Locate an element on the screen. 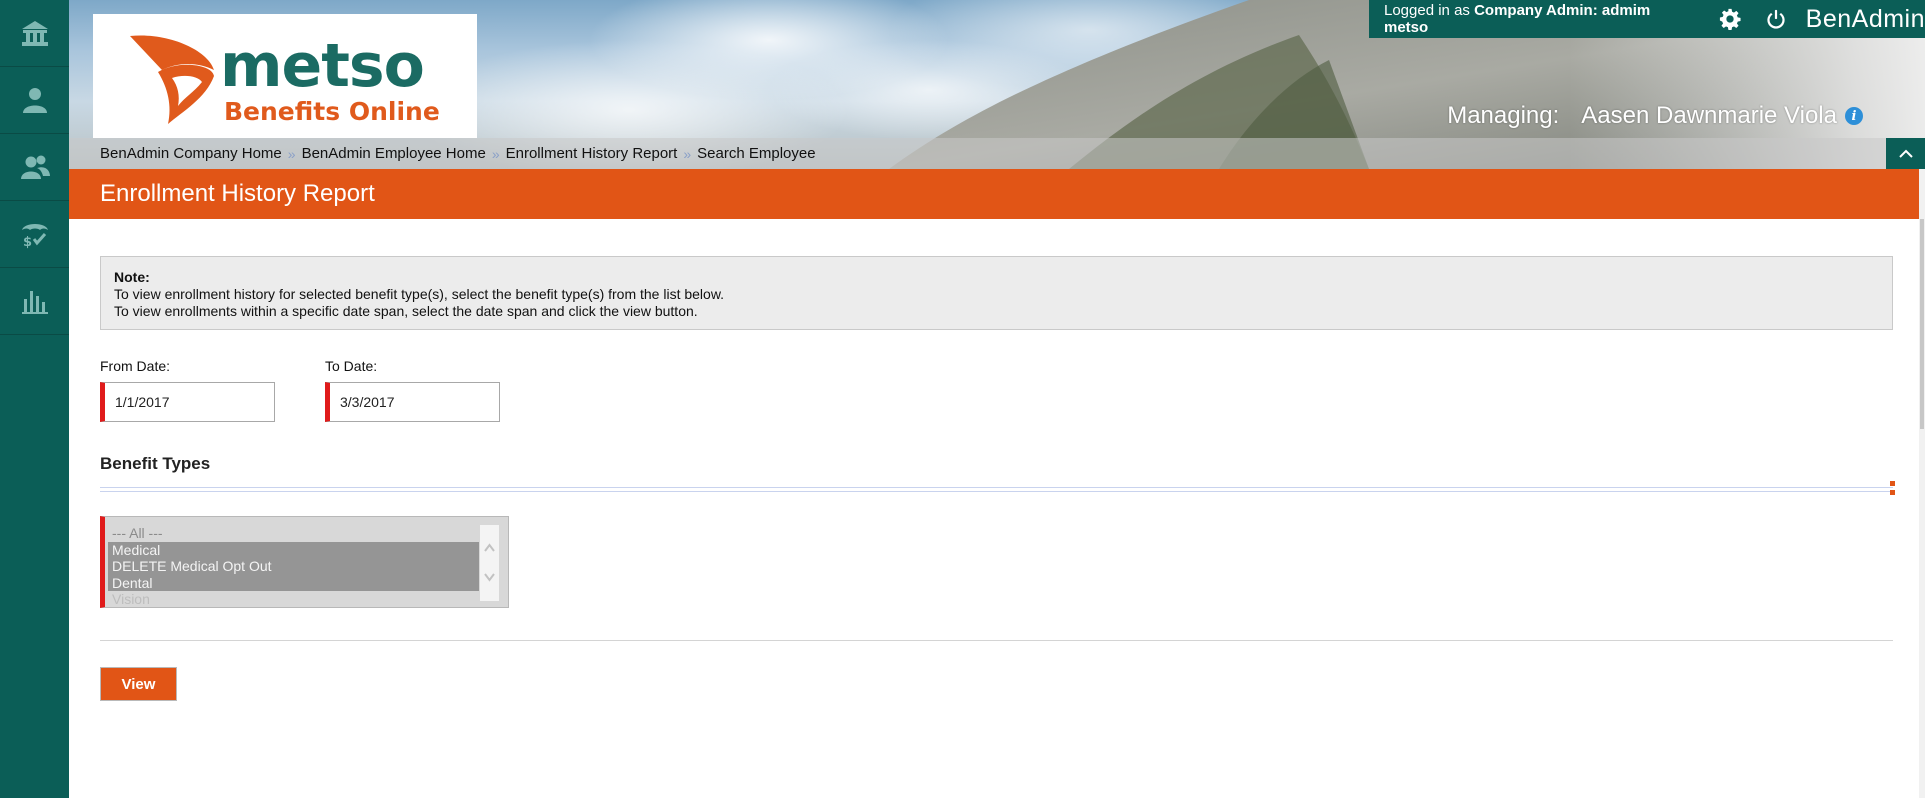 Image resolution: width=1925 pixels, height=798 pixels. benefits-umbrella-icon: $ is located at coordinates (34, 236).